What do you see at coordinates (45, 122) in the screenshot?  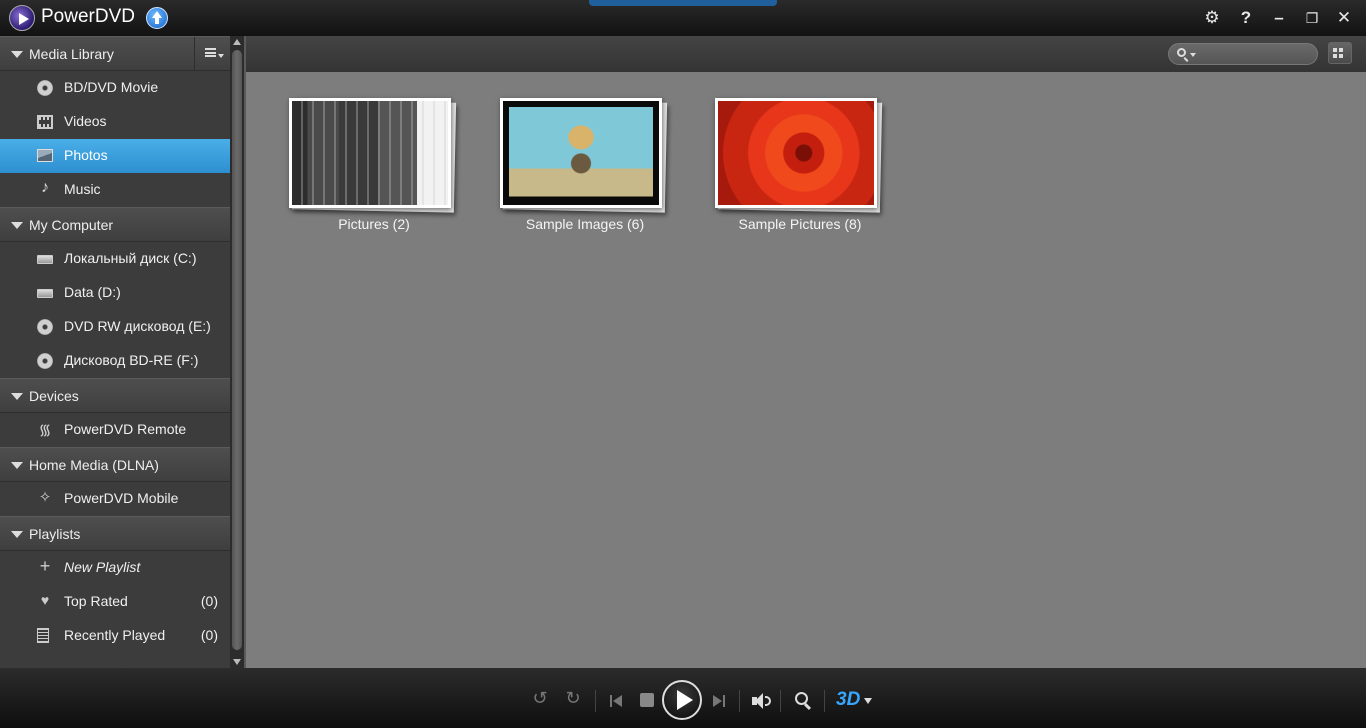 I see `film-icon` at bounding box center [45, 122].